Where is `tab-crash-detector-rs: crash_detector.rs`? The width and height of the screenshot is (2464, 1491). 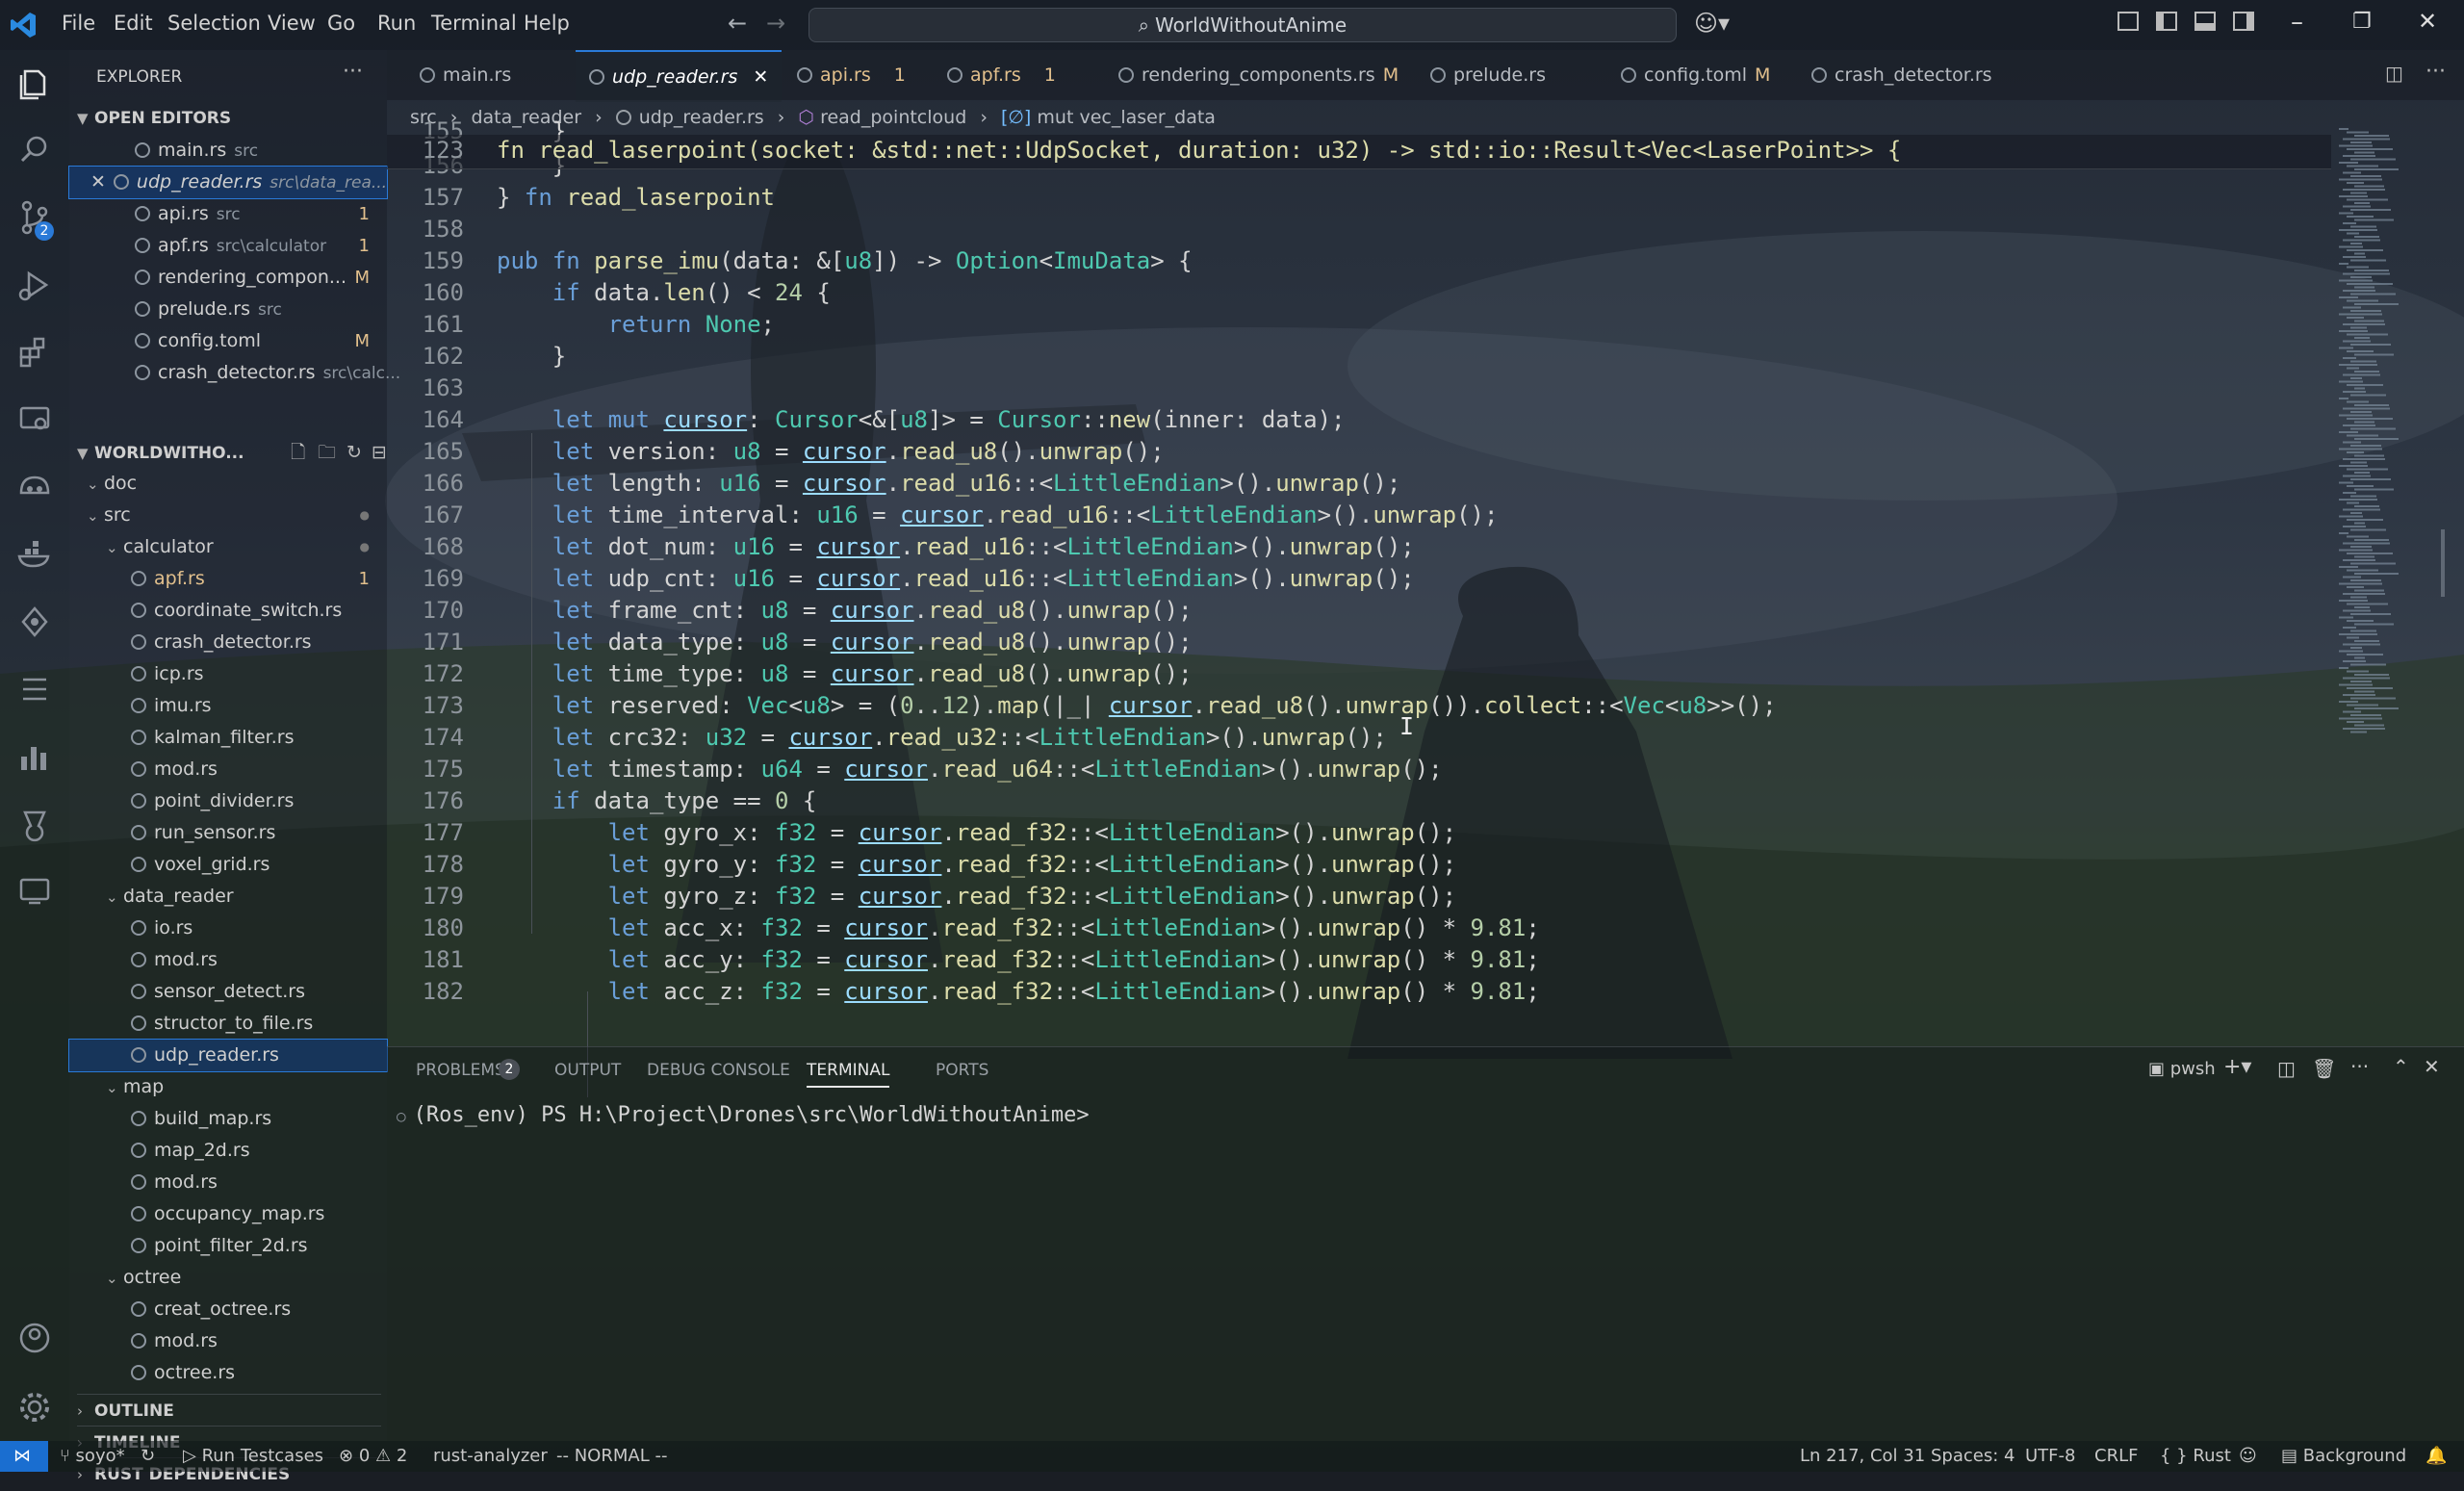 tab-crash-detector-rs: crash_detector.rs is located at coordinates (1902, 75).